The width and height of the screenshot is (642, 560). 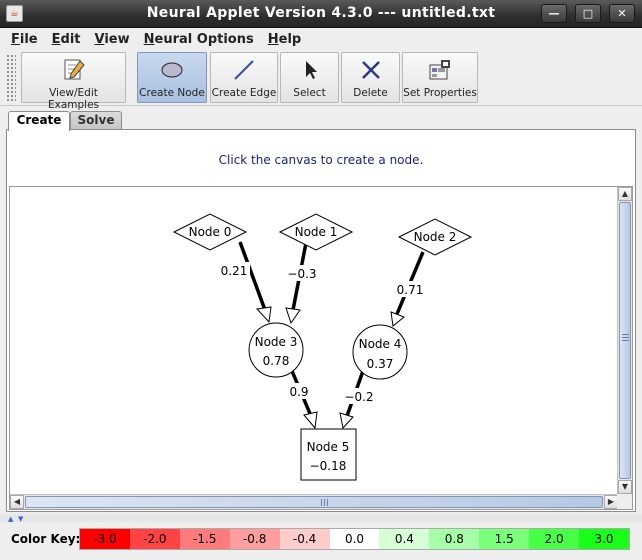 I want to click on color-key-swatch: 0.0, so click(x=354, y=539).